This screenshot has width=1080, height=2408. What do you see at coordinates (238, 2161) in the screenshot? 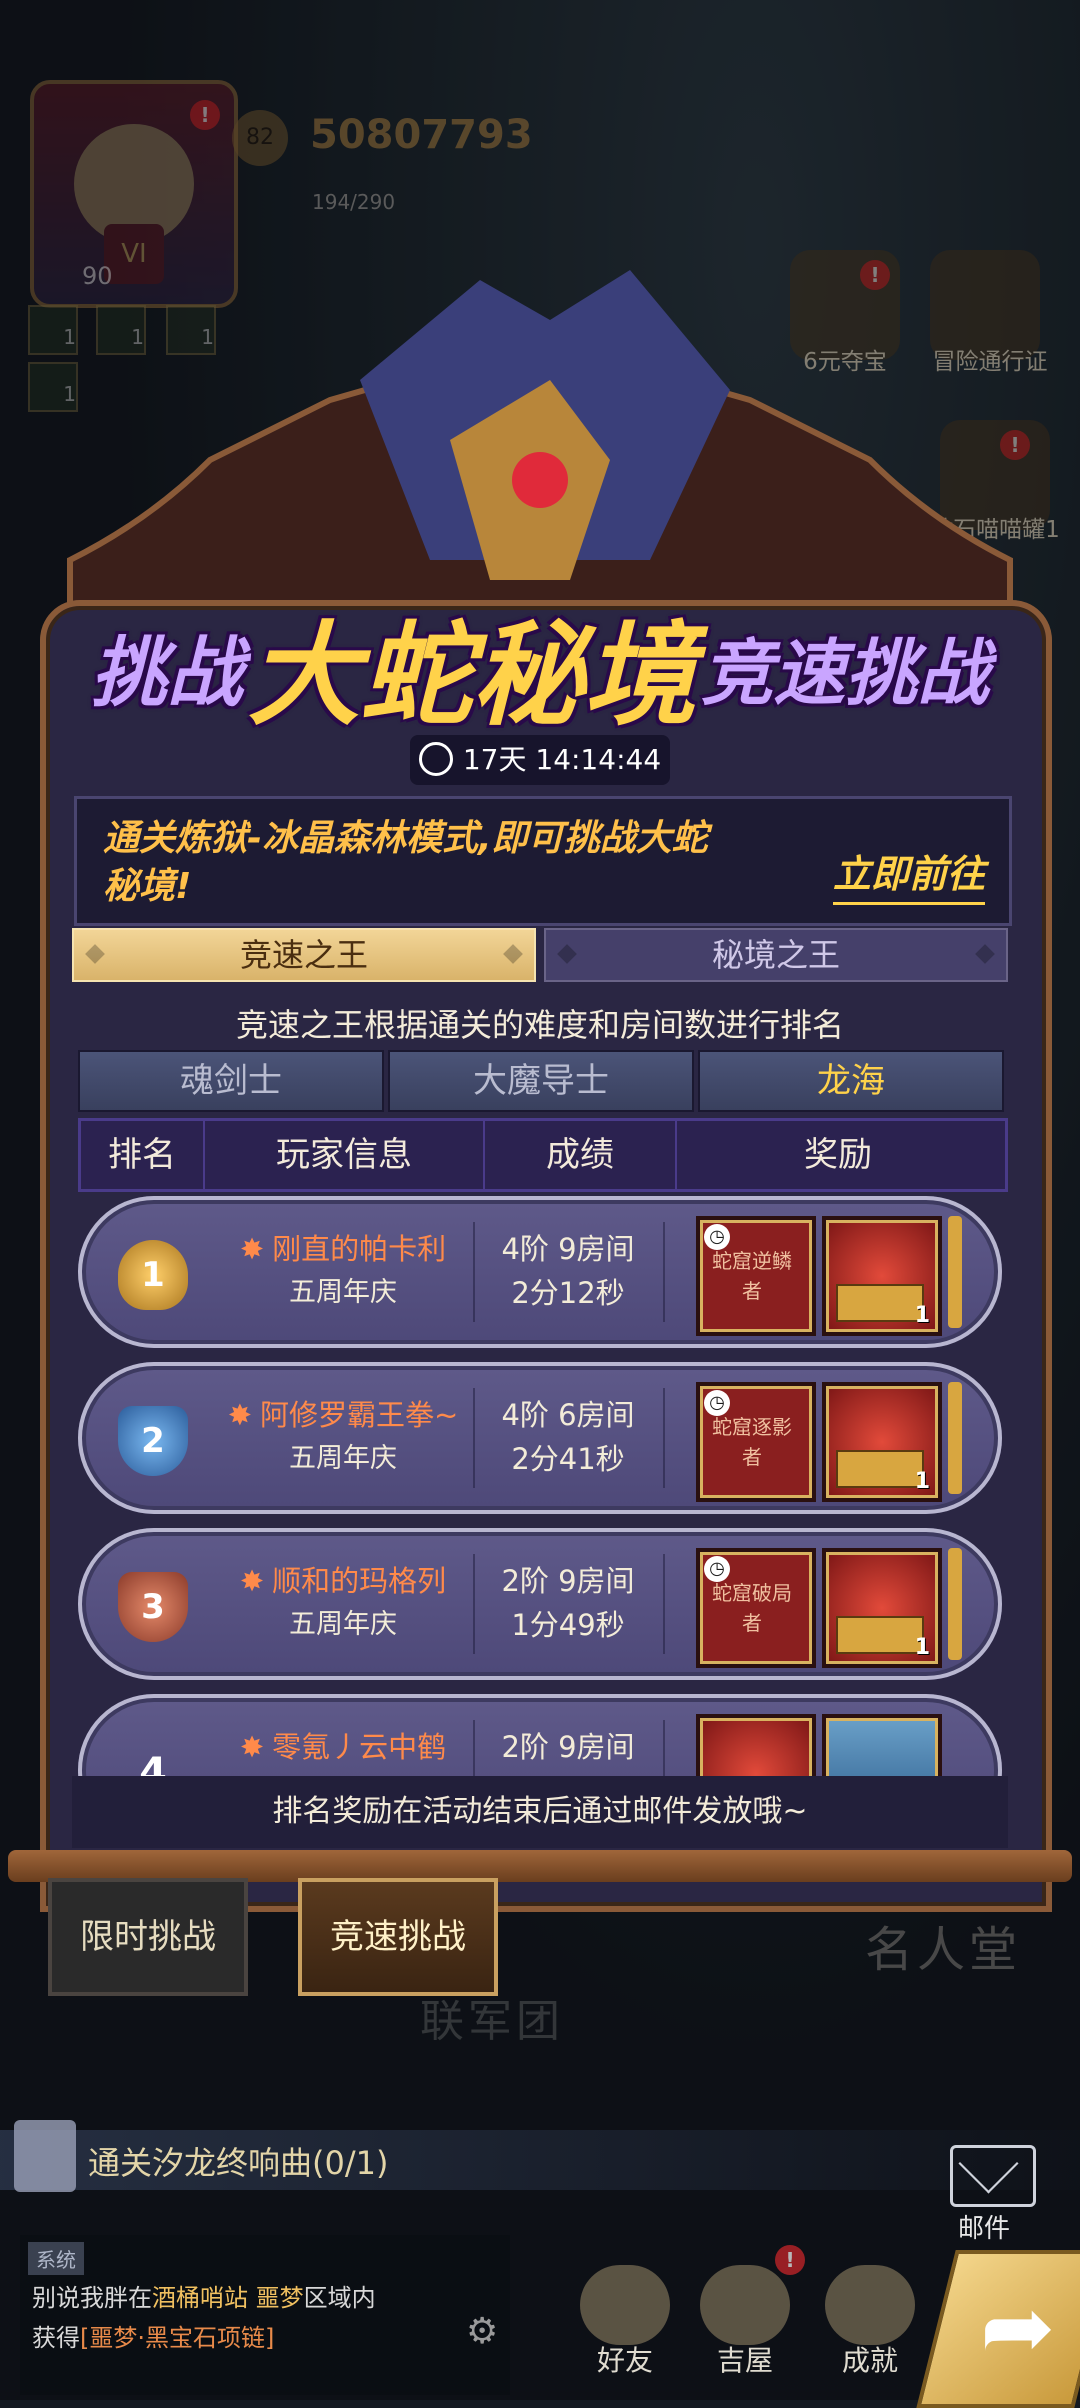
I see `quest-text: 通关汐龙终响曲(0/1)` at bounding box center [238, 2161].